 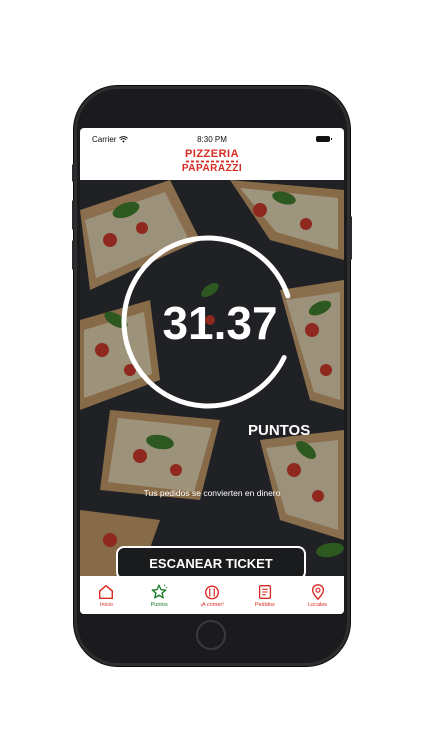 What do you see at coordinates (73, 173) in the screenshot?
I see `silent-switch` at bounding box center [73, 173].